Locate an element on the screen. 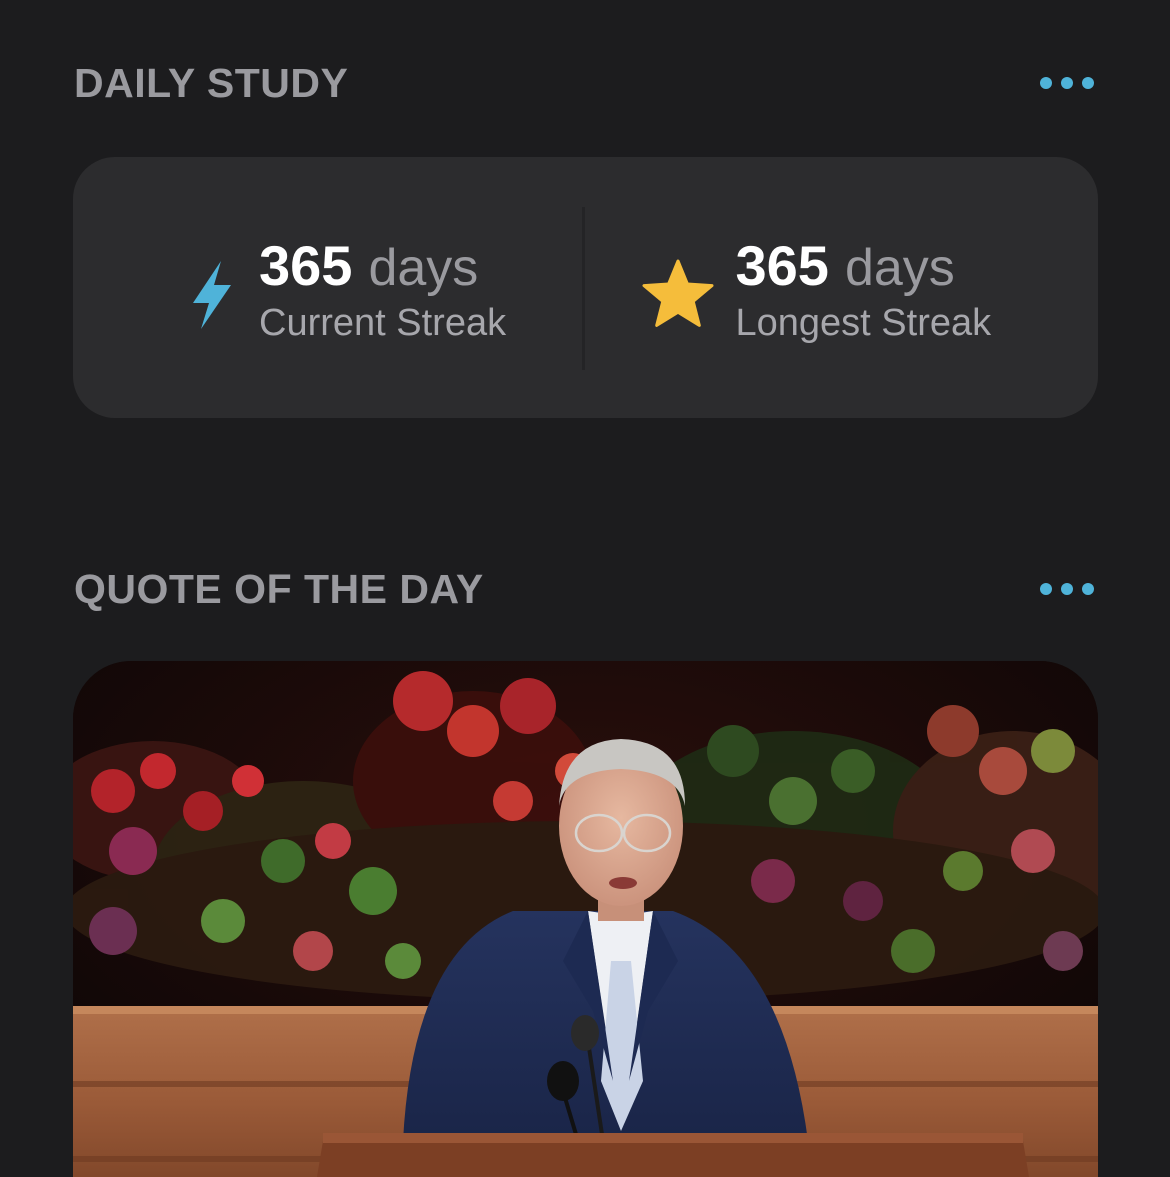 The height and width of the screenshot is (1177, 1170). longest-streak-label: Longest Streak is located at coordinates (863, 323).